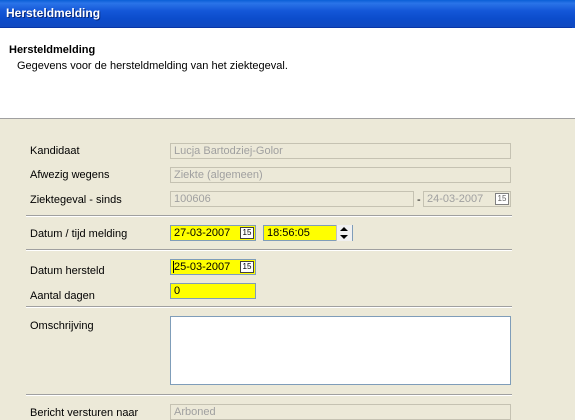 The height and width of the screenshot is (420, 575). Describe the element at coordinates (502, 199) in the screenshot. I see `ziektegeval-calendar-icon: 15` at that location.